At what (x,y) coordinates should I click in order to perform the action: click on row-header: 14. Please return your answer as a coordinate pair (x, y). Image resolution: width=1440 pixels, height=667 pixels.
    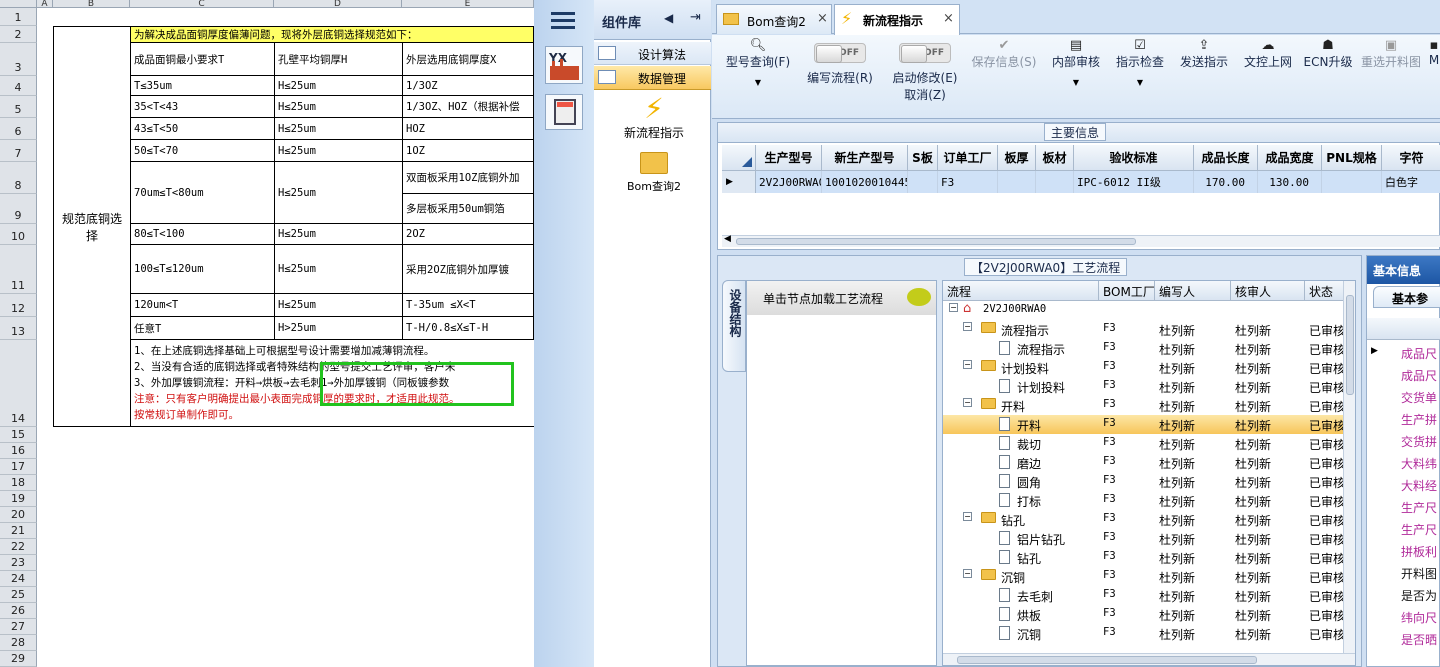
    Looking at the image, I should click on (18, 383).